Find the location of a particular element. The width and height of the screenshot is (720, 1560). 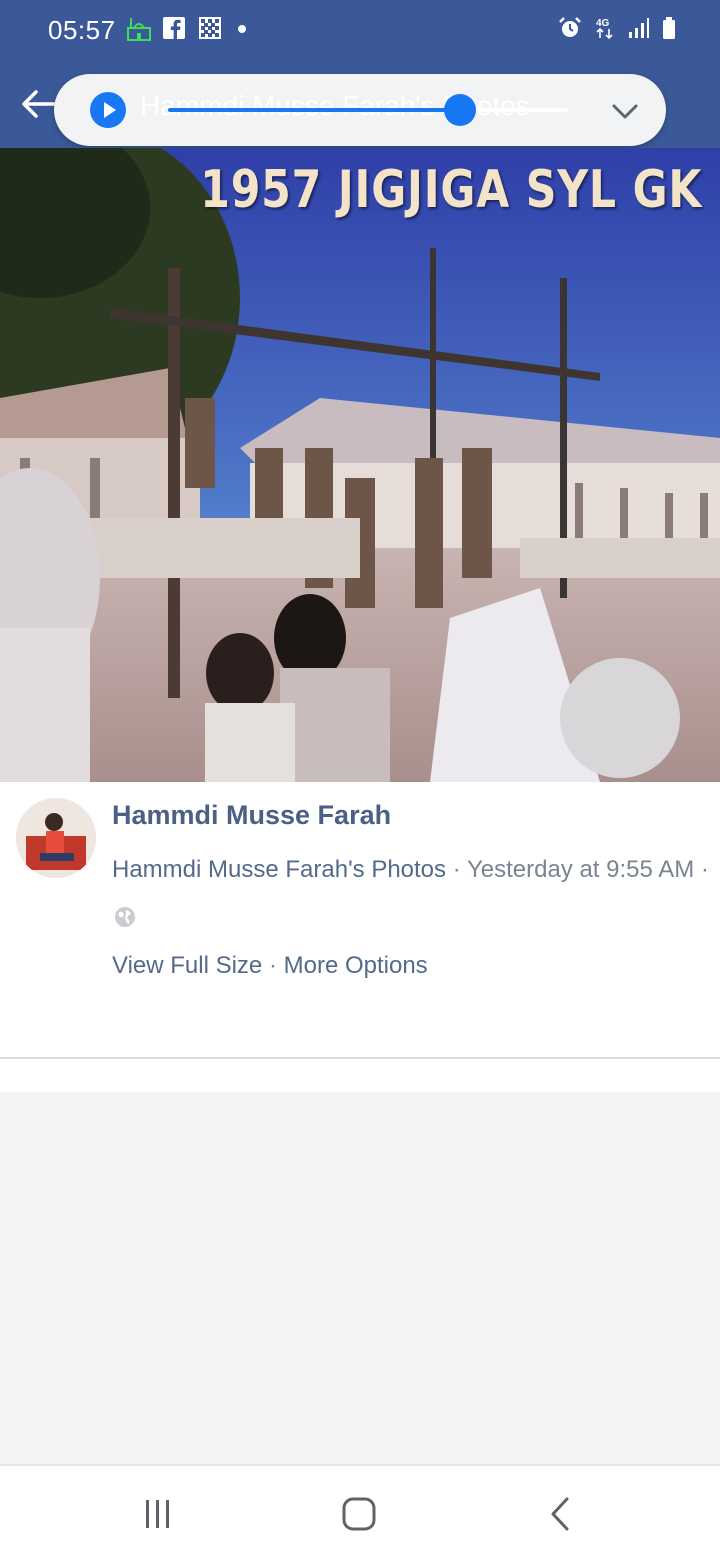

play-icon is located at coordinates (110, 110).